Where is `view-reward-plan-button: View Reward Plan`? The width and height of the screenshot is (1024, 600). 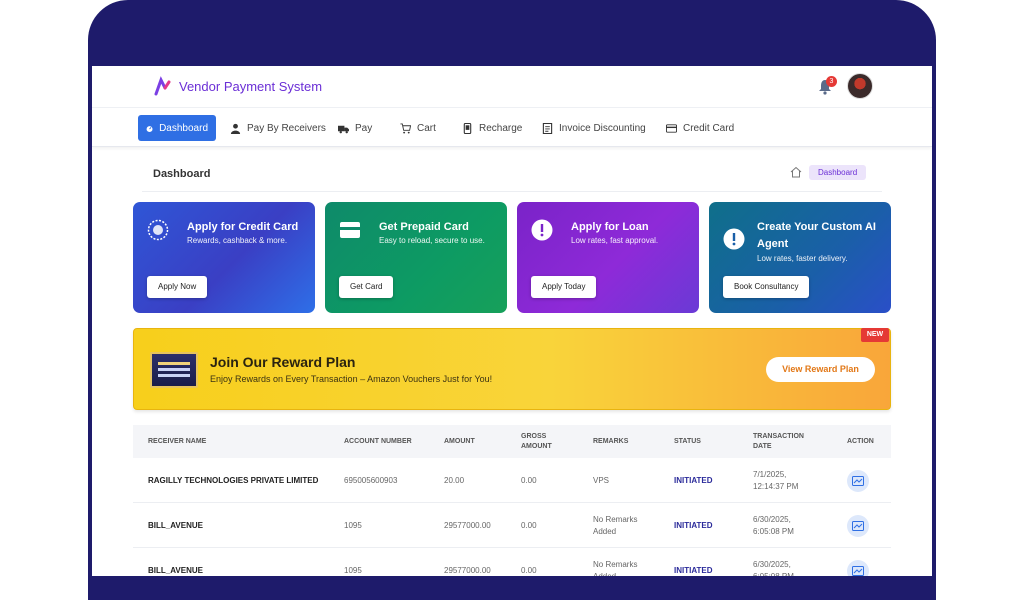
view-reward-plan-button: View Reward Plan is located at coordinates (820, 369).